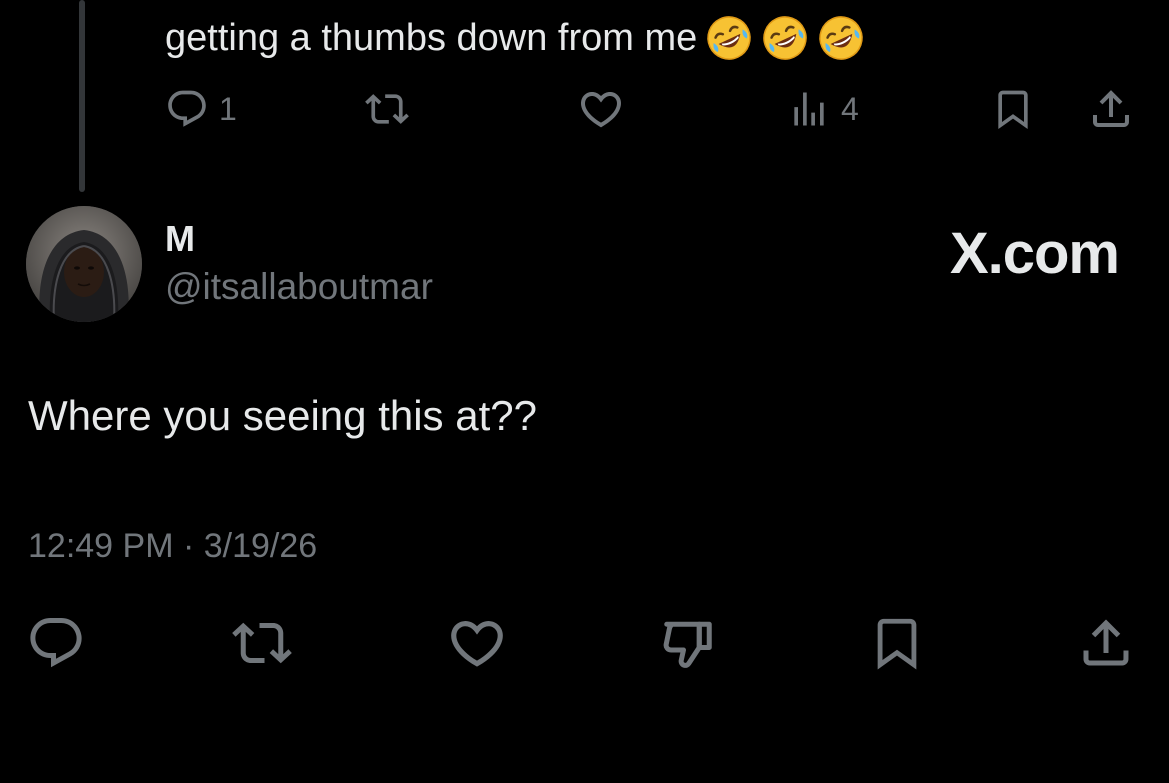 The width and height of the screenshot is (1169, 783). I want to click on repost-button, so click(262, 643).